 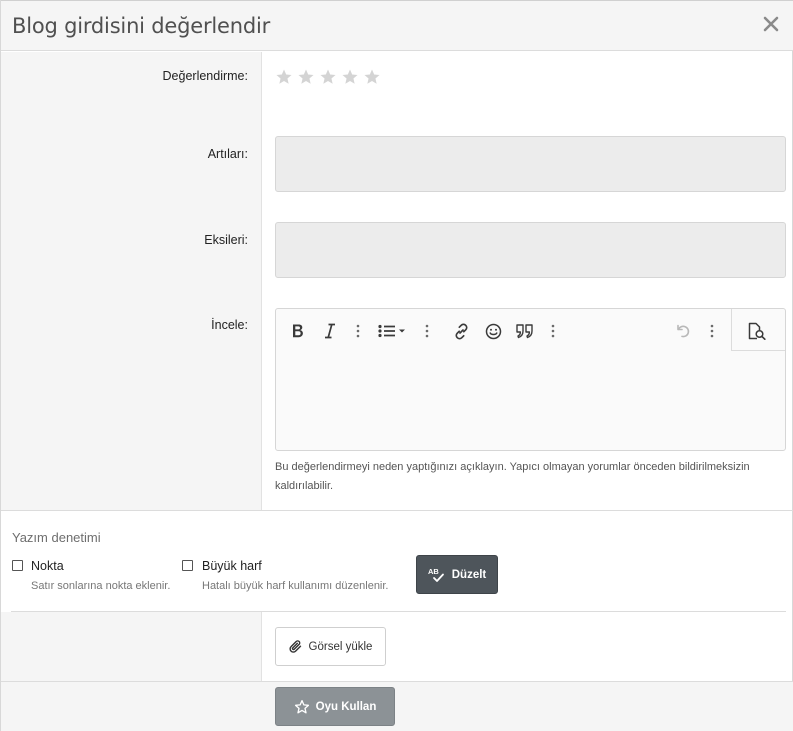 I want to click on section-divider, so click(x=397, y=510).